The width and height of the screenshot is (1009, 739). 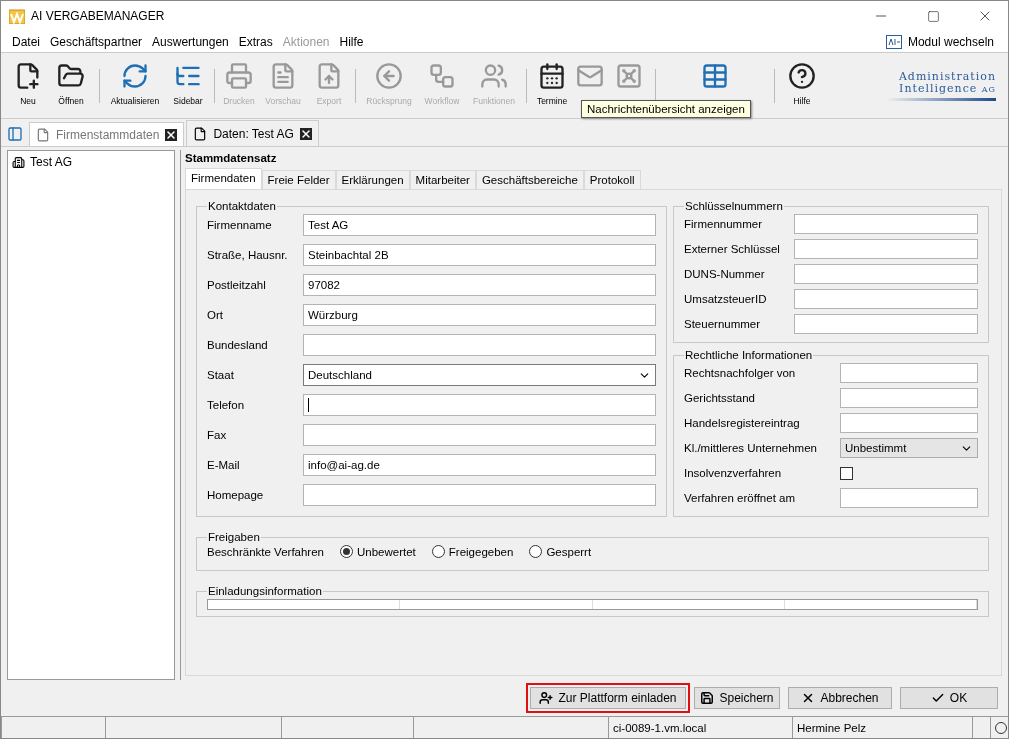 I want to click on group-title: Kontaktdaten, so click(x=242, y=206).